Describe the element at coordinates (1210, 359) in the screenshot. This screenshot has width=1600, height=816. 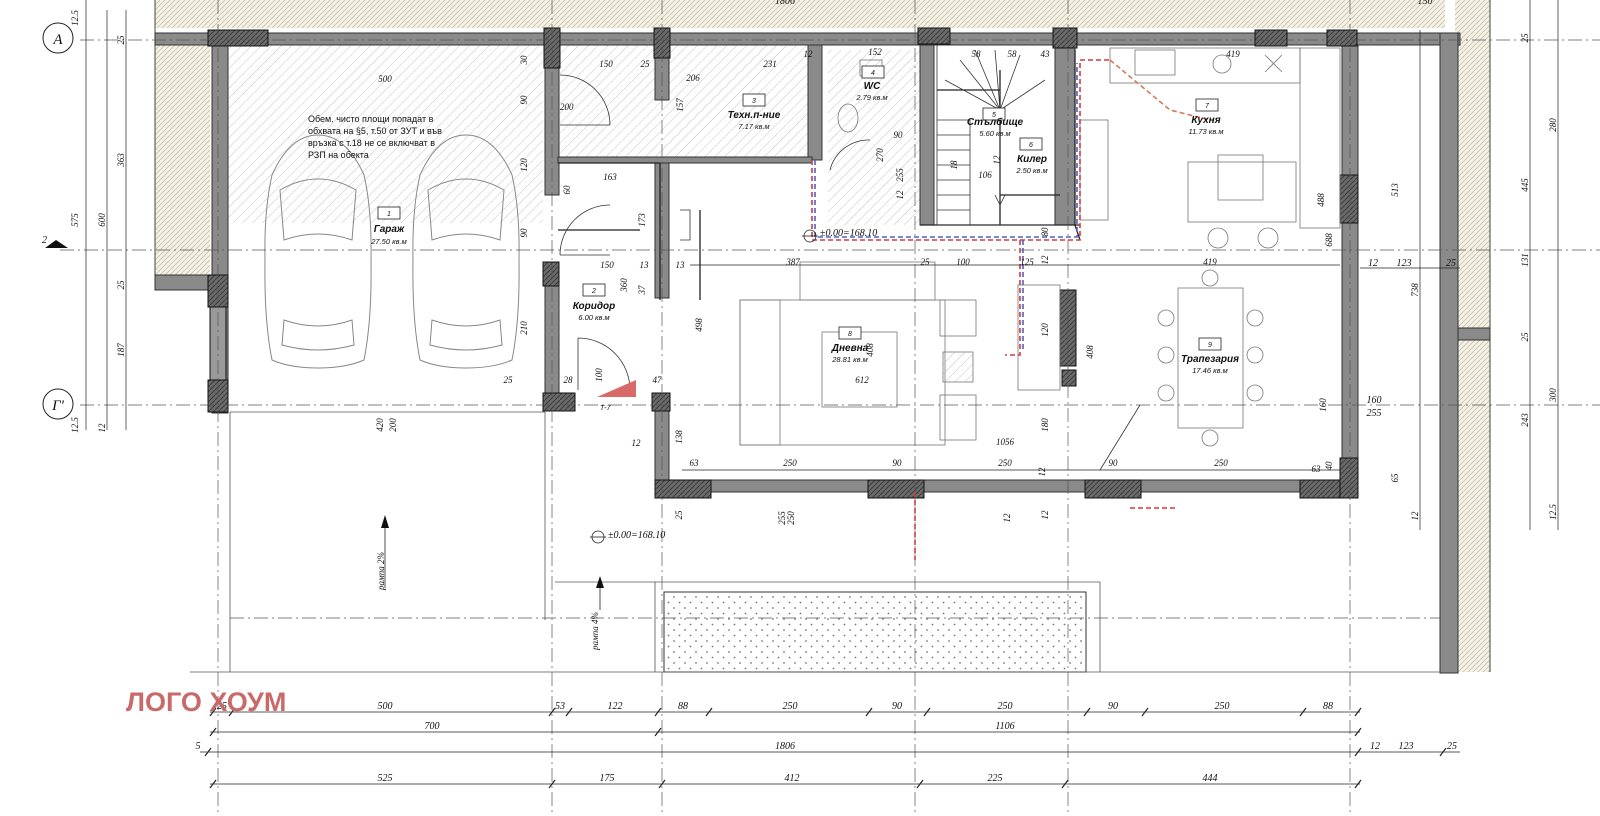
I see `svg-text: Трапезария` at that location.